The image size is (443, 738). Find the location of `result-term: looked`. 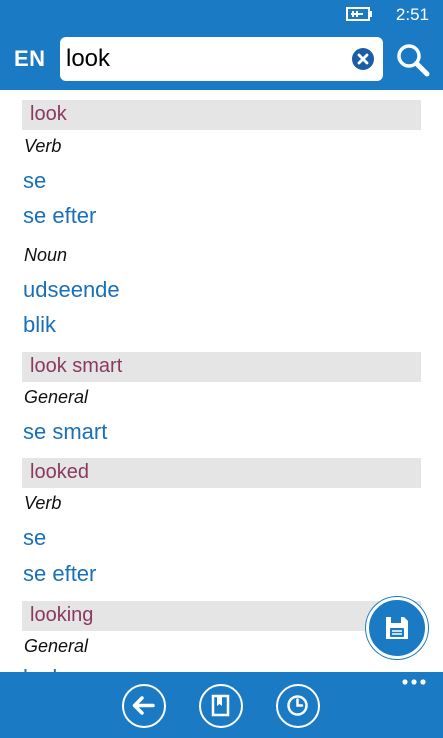

result-term: looked is located at coordinates (221, 473).